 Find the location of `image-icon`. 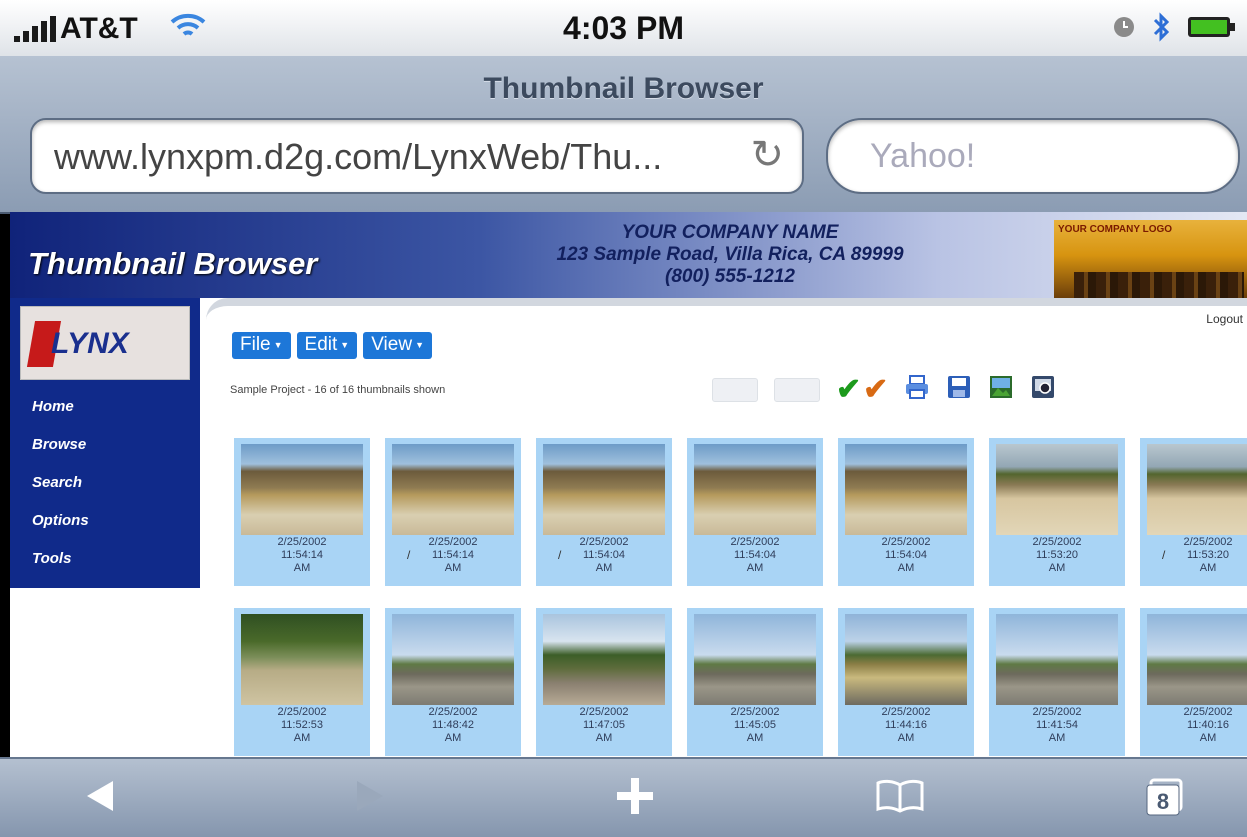

image-icon is located at coordinates (1001, 389).